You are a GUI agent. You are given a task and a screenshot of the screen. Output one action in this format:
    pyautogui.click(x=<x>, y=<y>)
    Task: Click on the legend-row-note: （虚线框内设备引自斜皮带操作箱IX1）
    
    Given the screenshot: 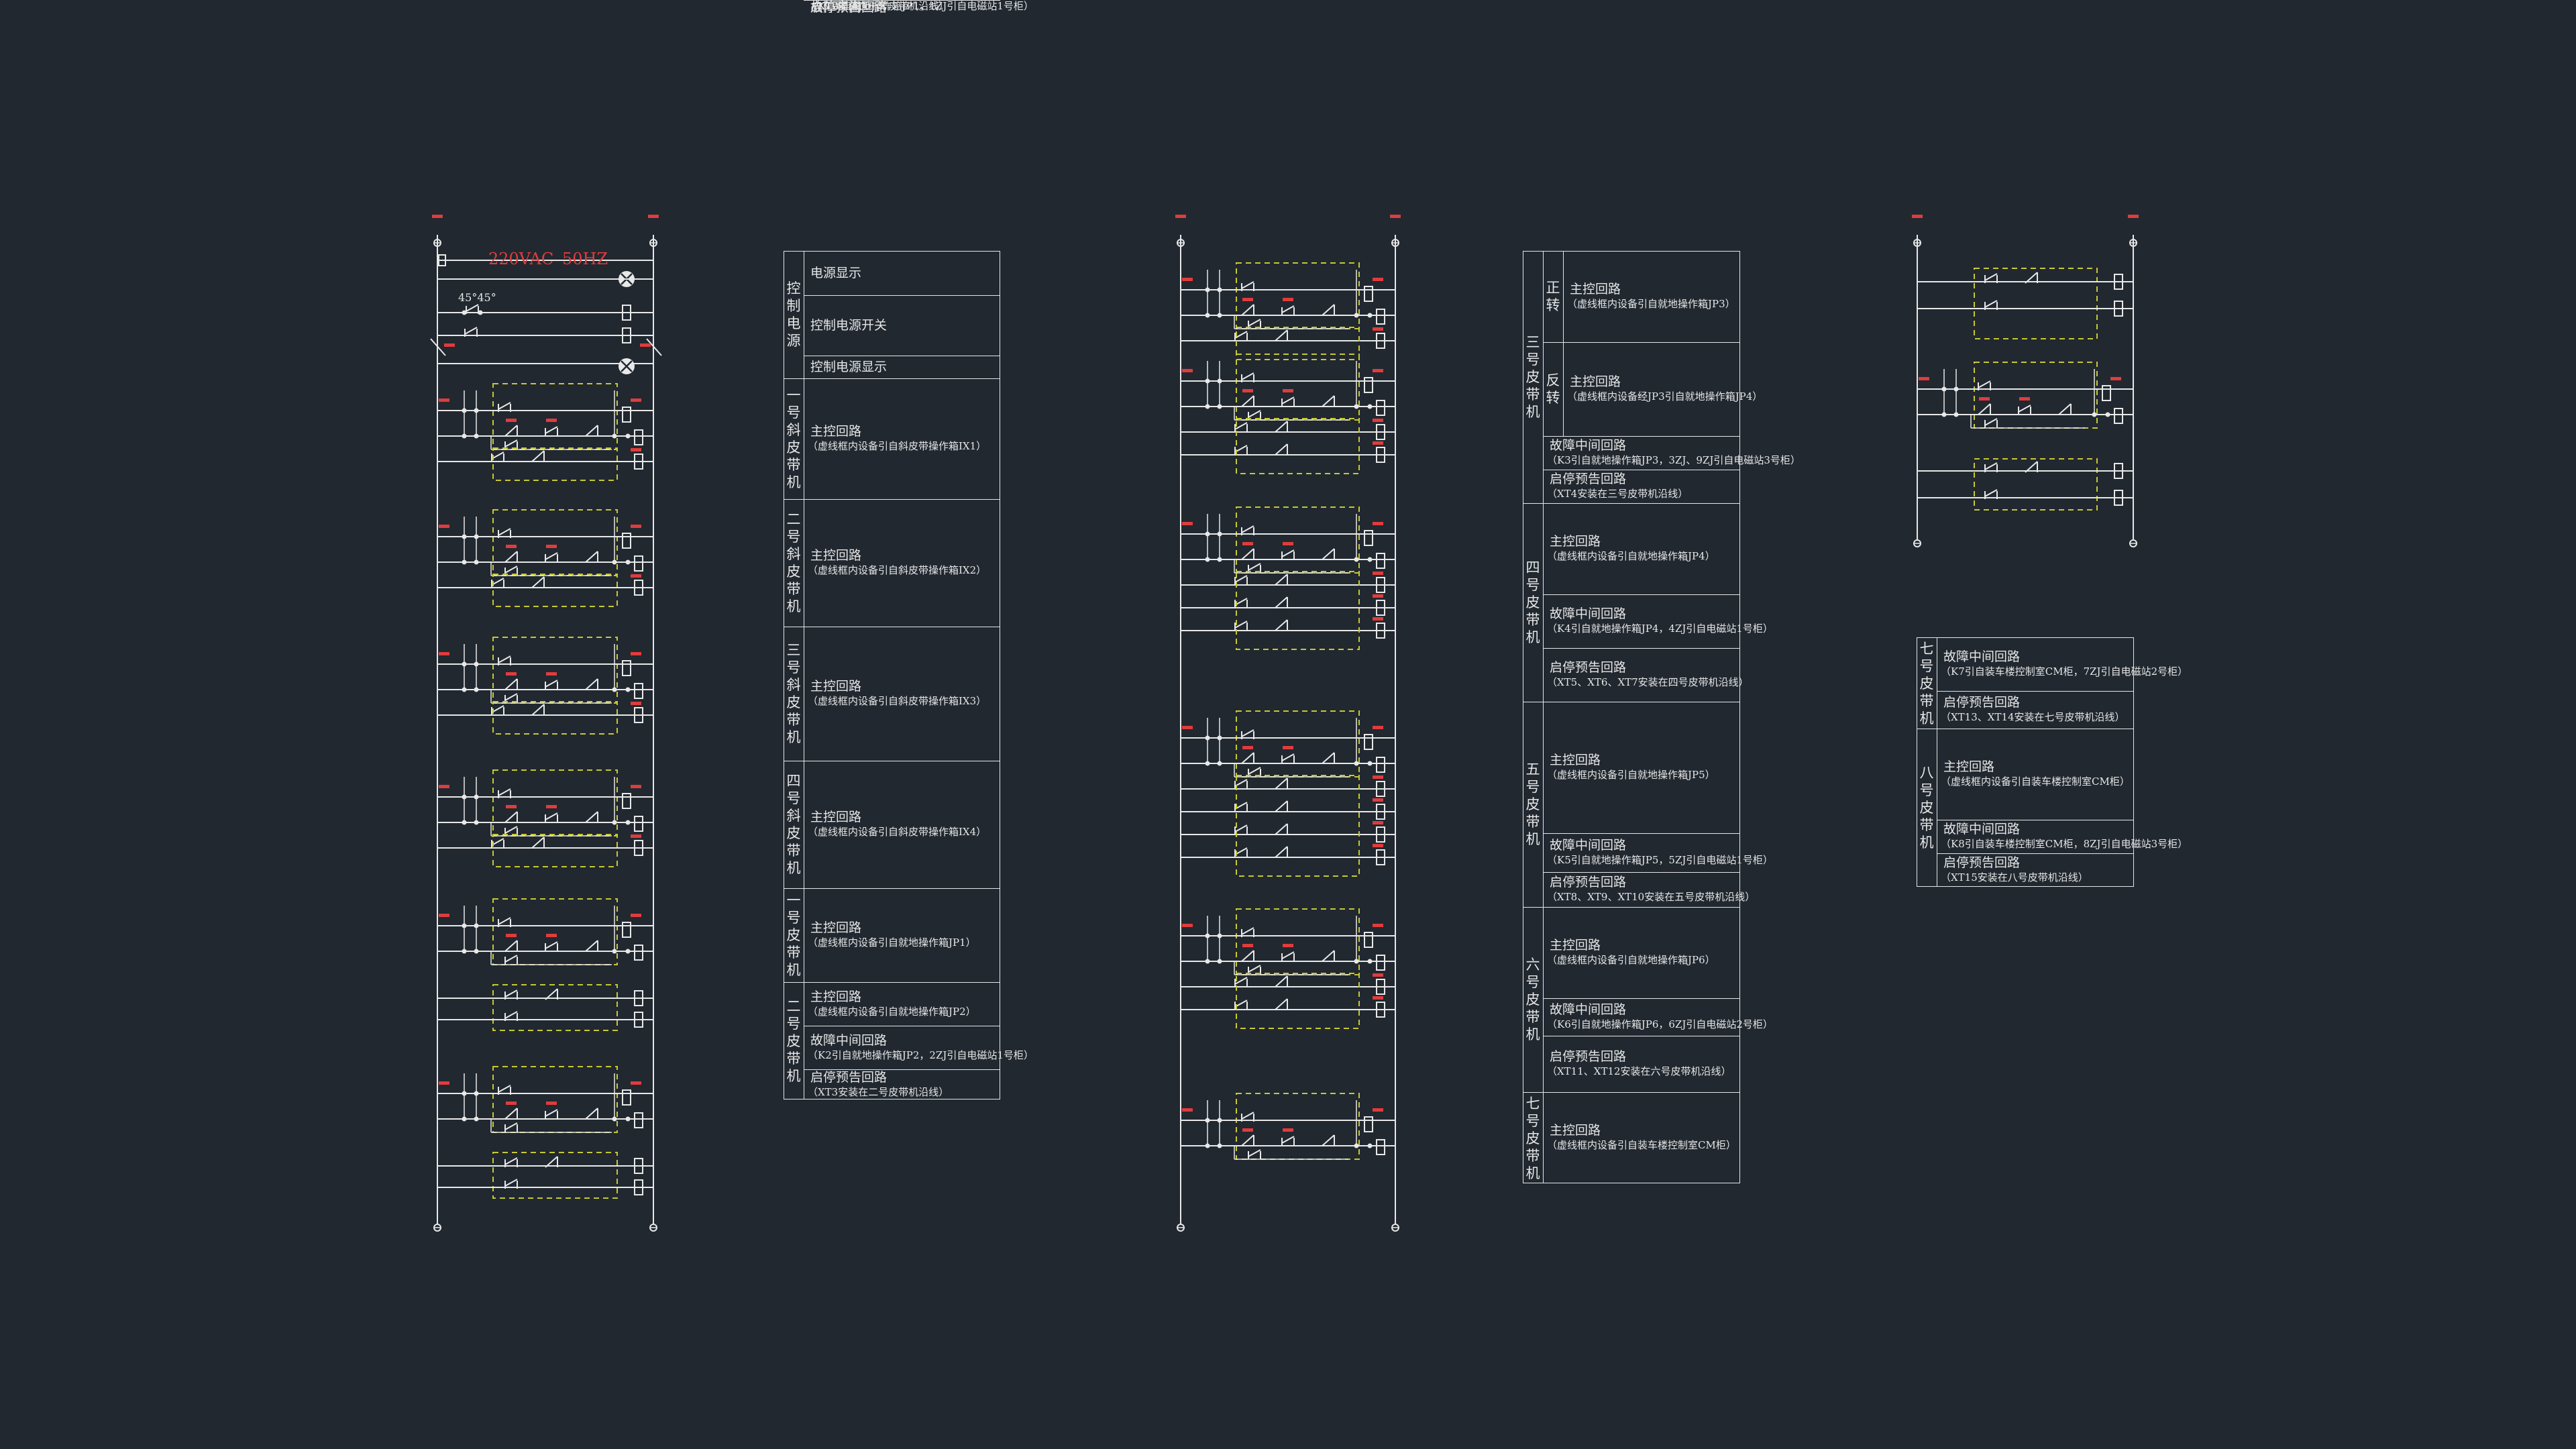 What is the action you would take?
    pyautogui.click(x=897, y=446)
    